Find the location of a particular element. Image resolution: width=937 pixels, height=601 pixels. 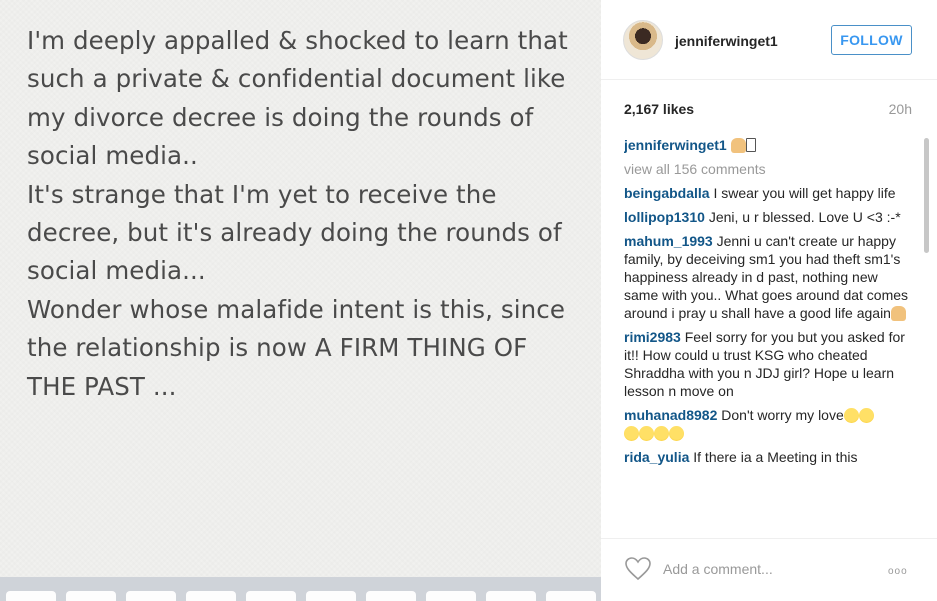

comment-item: muhanad8982 Don't worry my love is located at coordinates (769, 424).